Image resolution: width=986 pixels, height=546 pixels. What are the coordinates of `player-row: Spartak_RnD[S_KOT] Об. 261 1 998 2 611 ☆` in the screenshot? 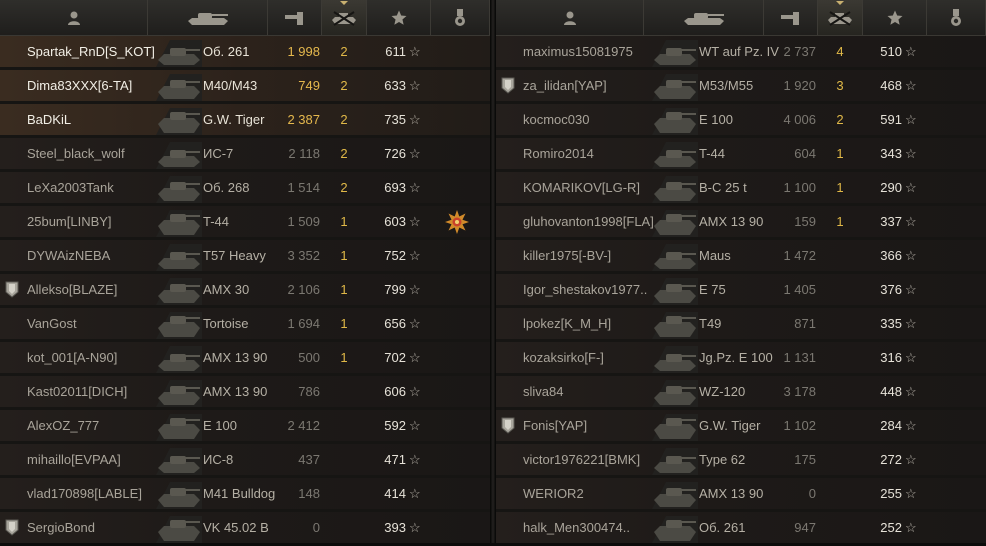 It's located at (245, 51).